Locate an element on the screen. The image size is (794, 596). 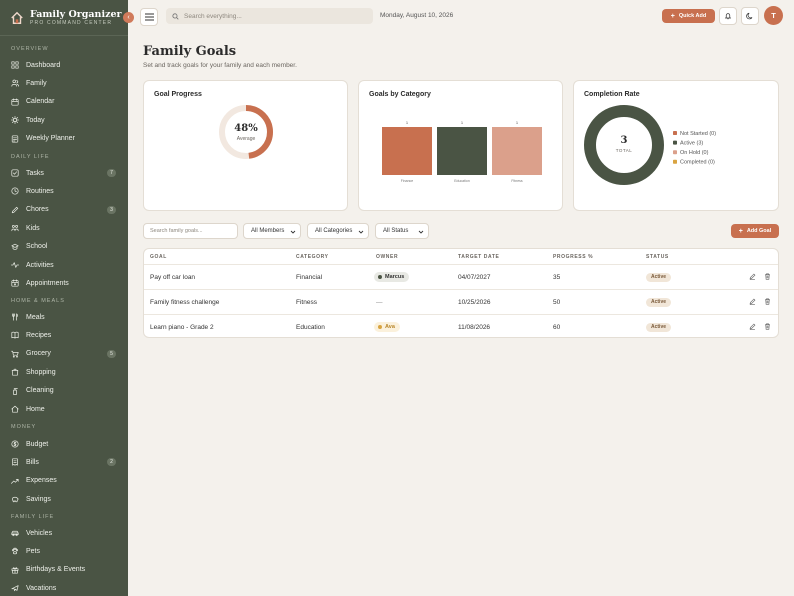
goal-category: Education is located at coordinates (310, 327).